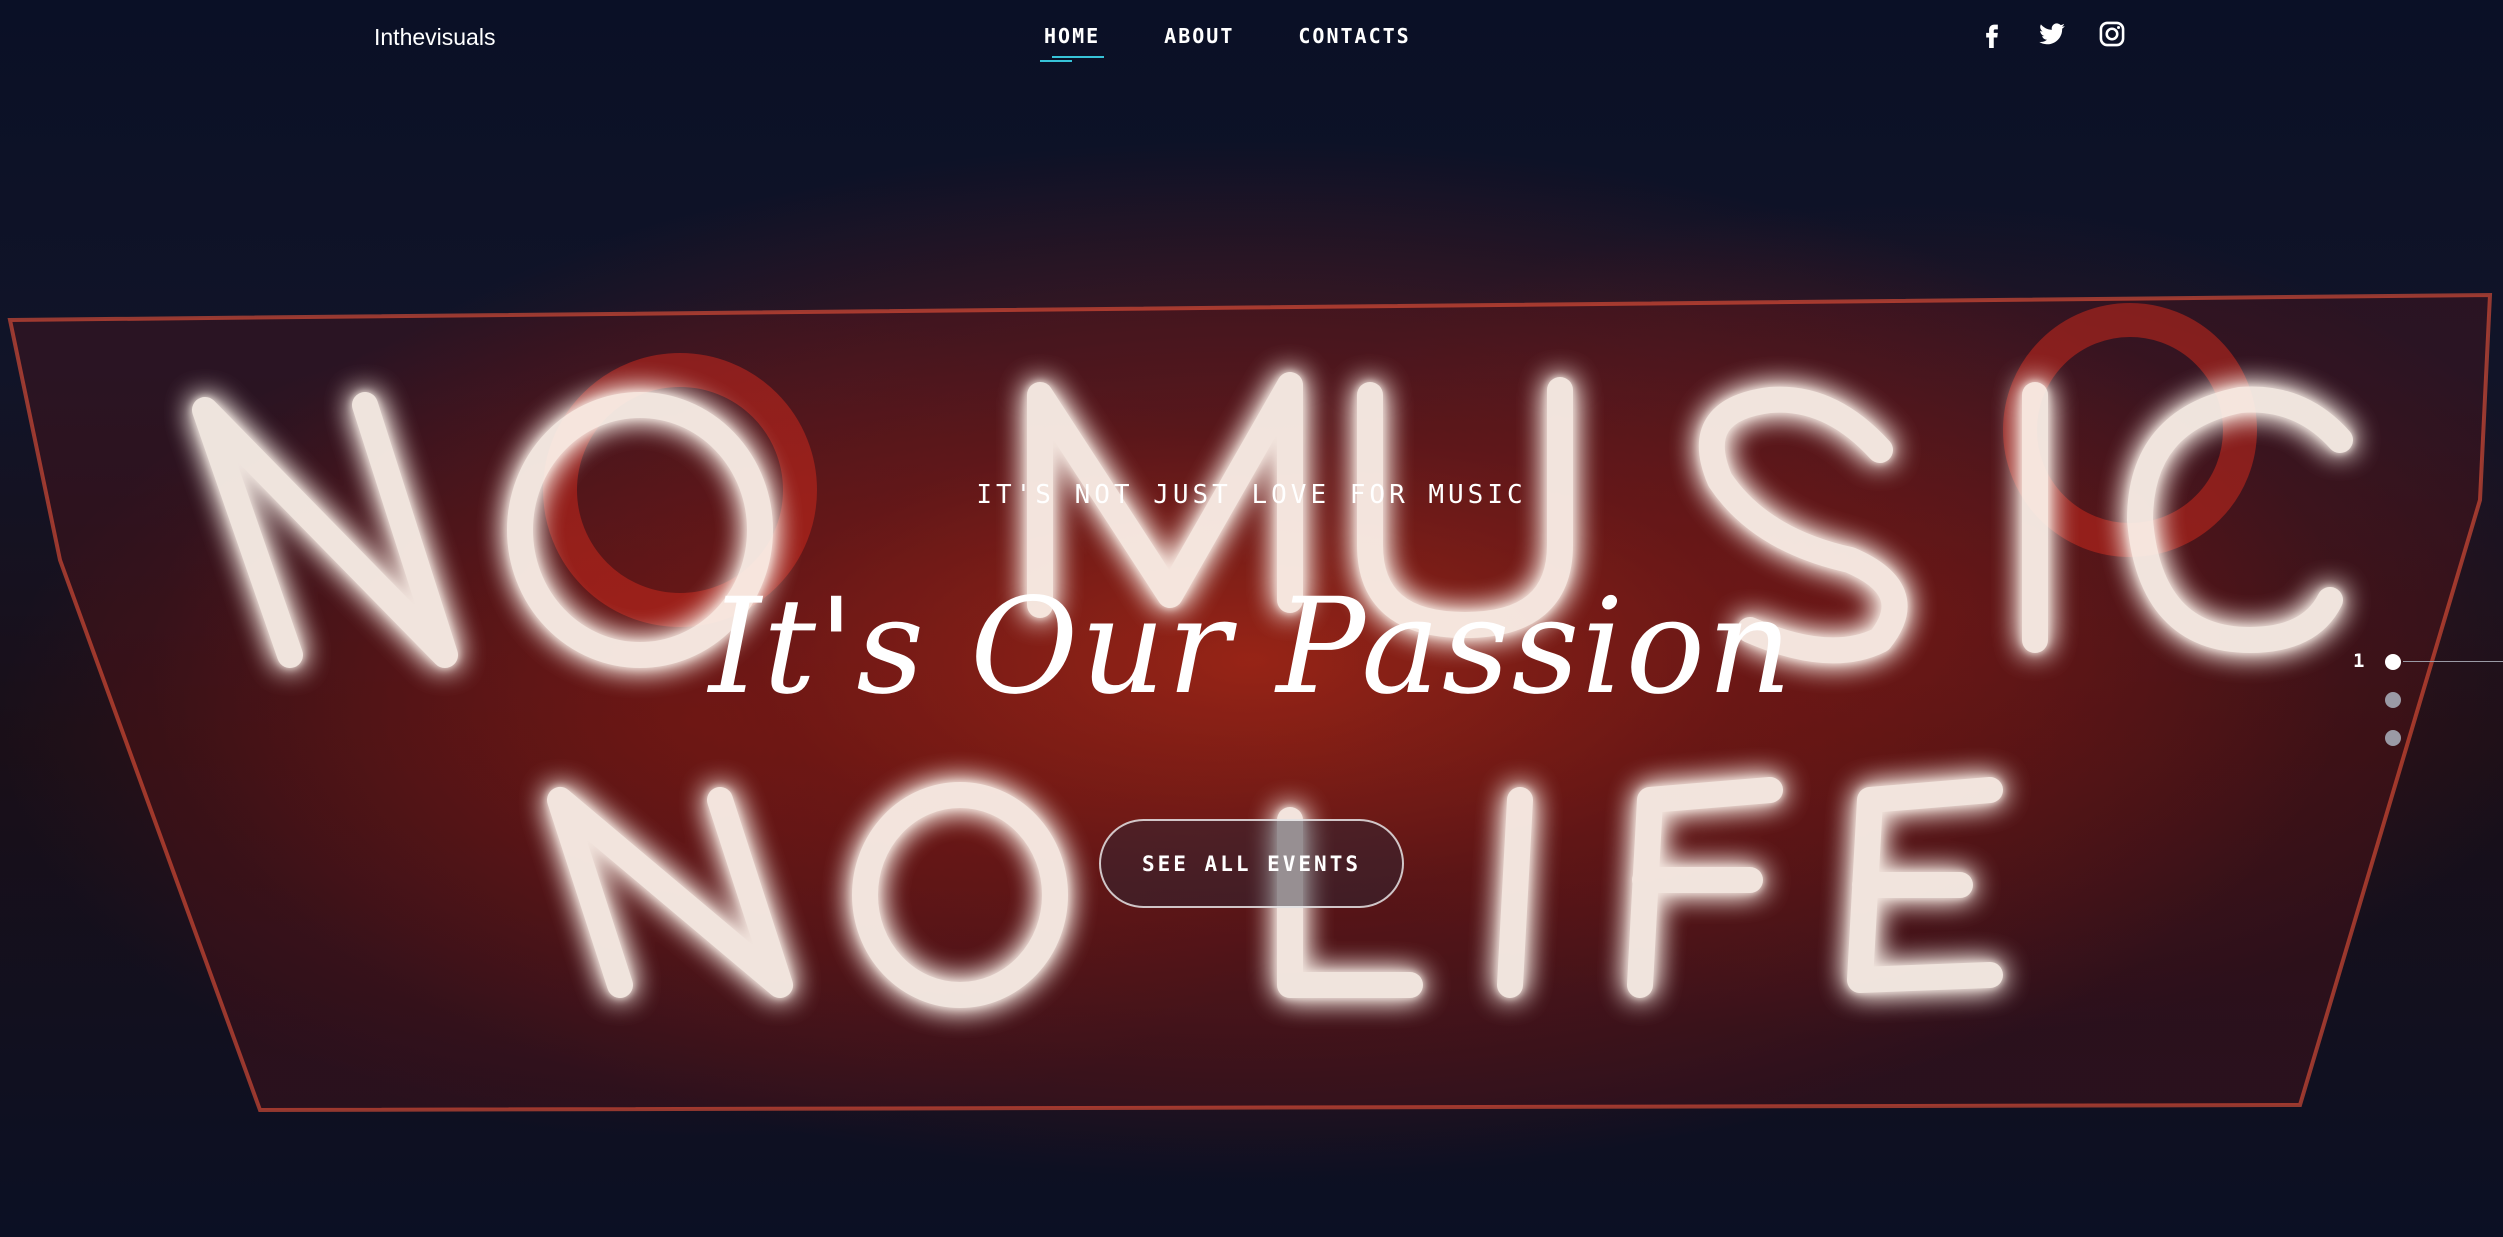 The height and width of the screenshot is (1237, 2503). What do you see at coordinates (1992, 34) in the screenshot?
I see `facebook-icon` at bounding box center [1992, 34].